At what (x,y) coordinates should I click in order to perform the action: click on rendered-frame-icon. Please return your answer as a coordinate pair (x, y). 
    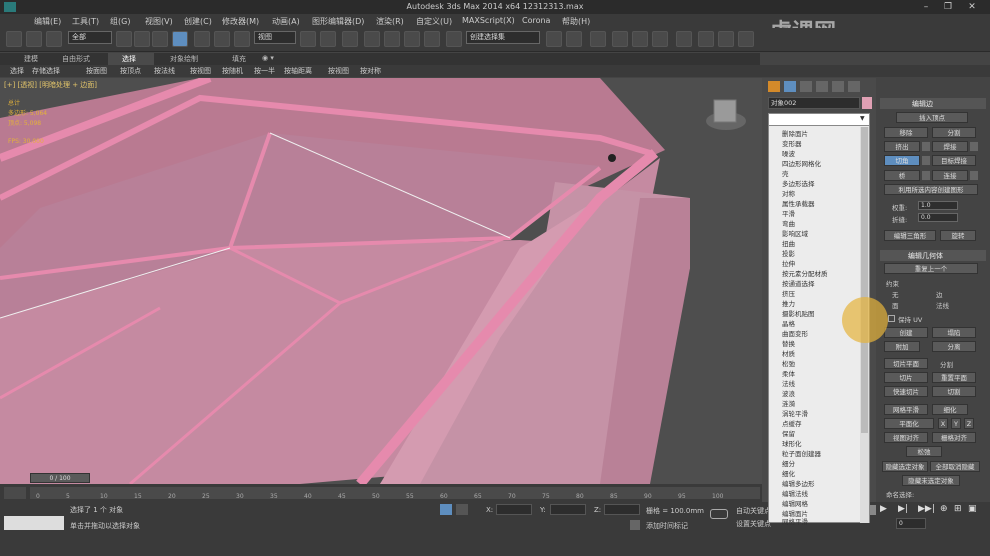
    Looking at the image, I should click on (726, 39).